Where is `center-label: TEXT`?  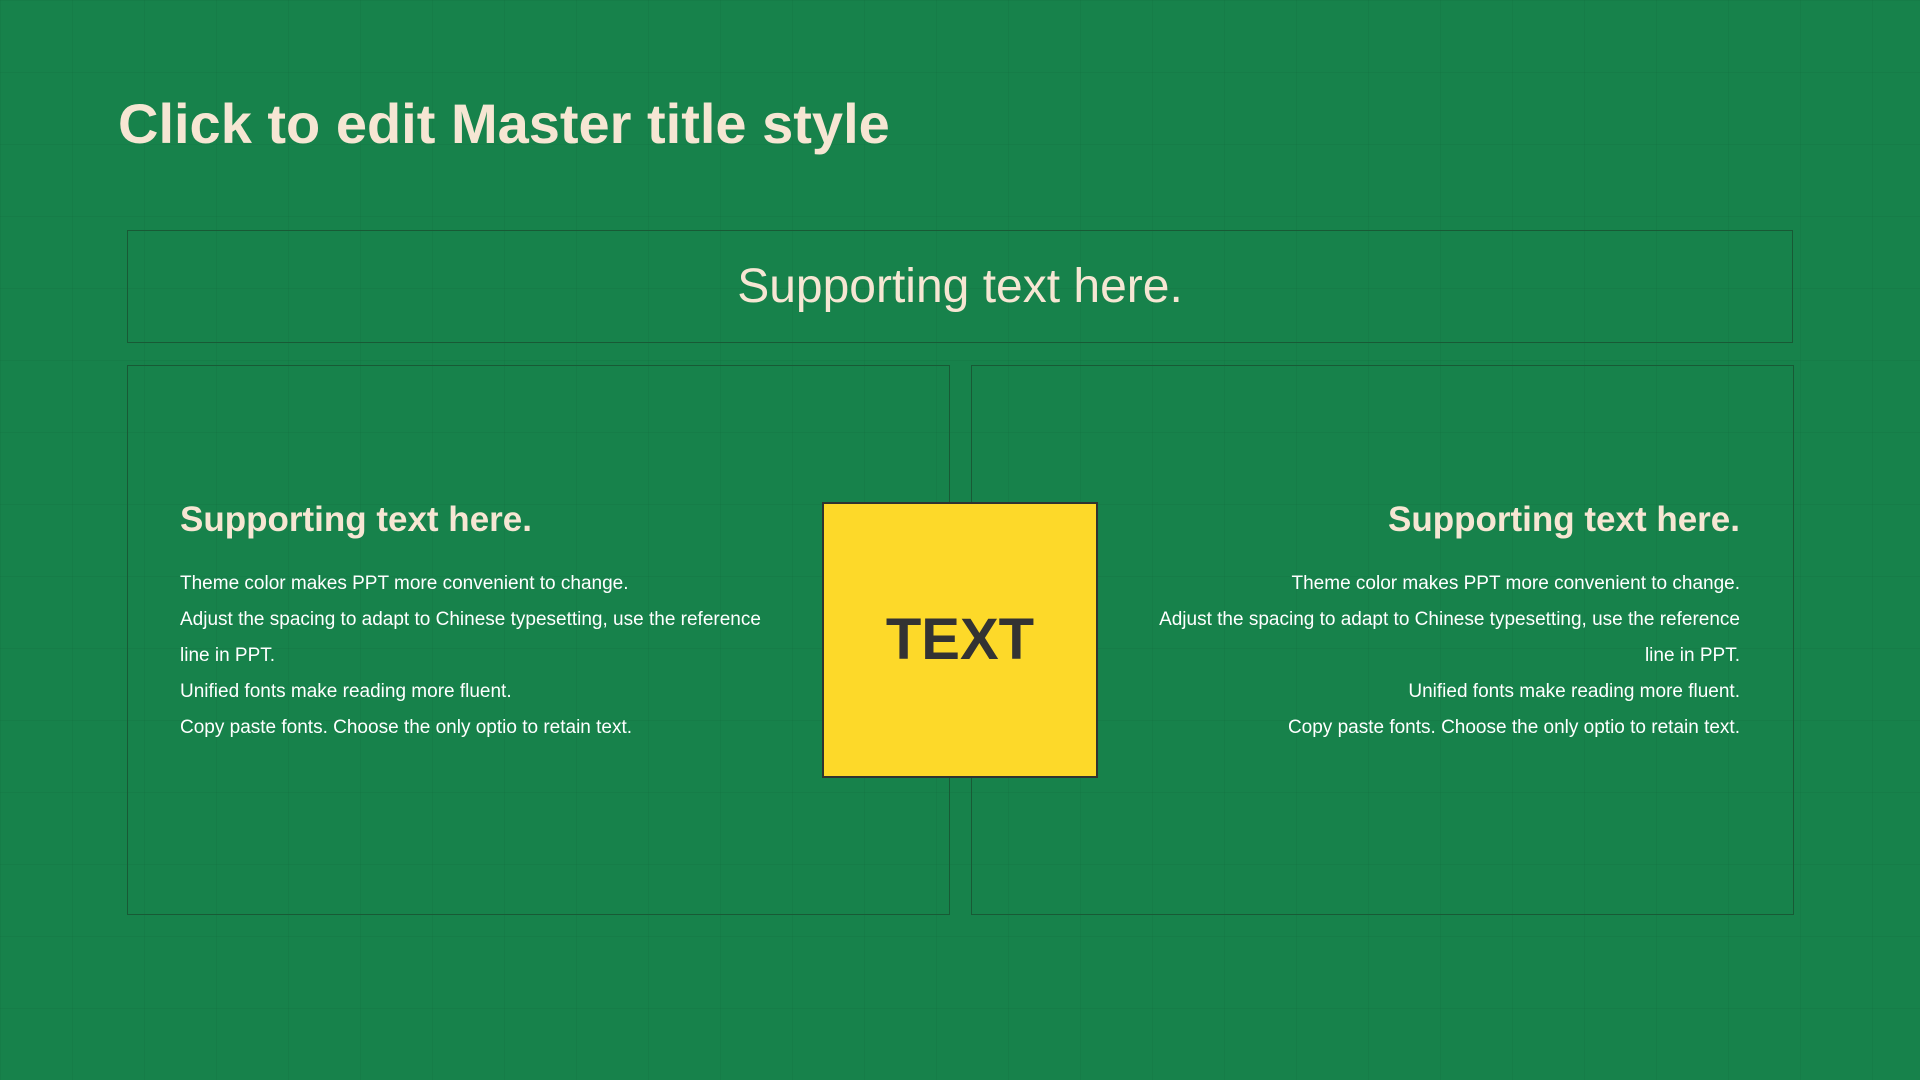 center-label: TEXT is located at coordinates (960, 639).